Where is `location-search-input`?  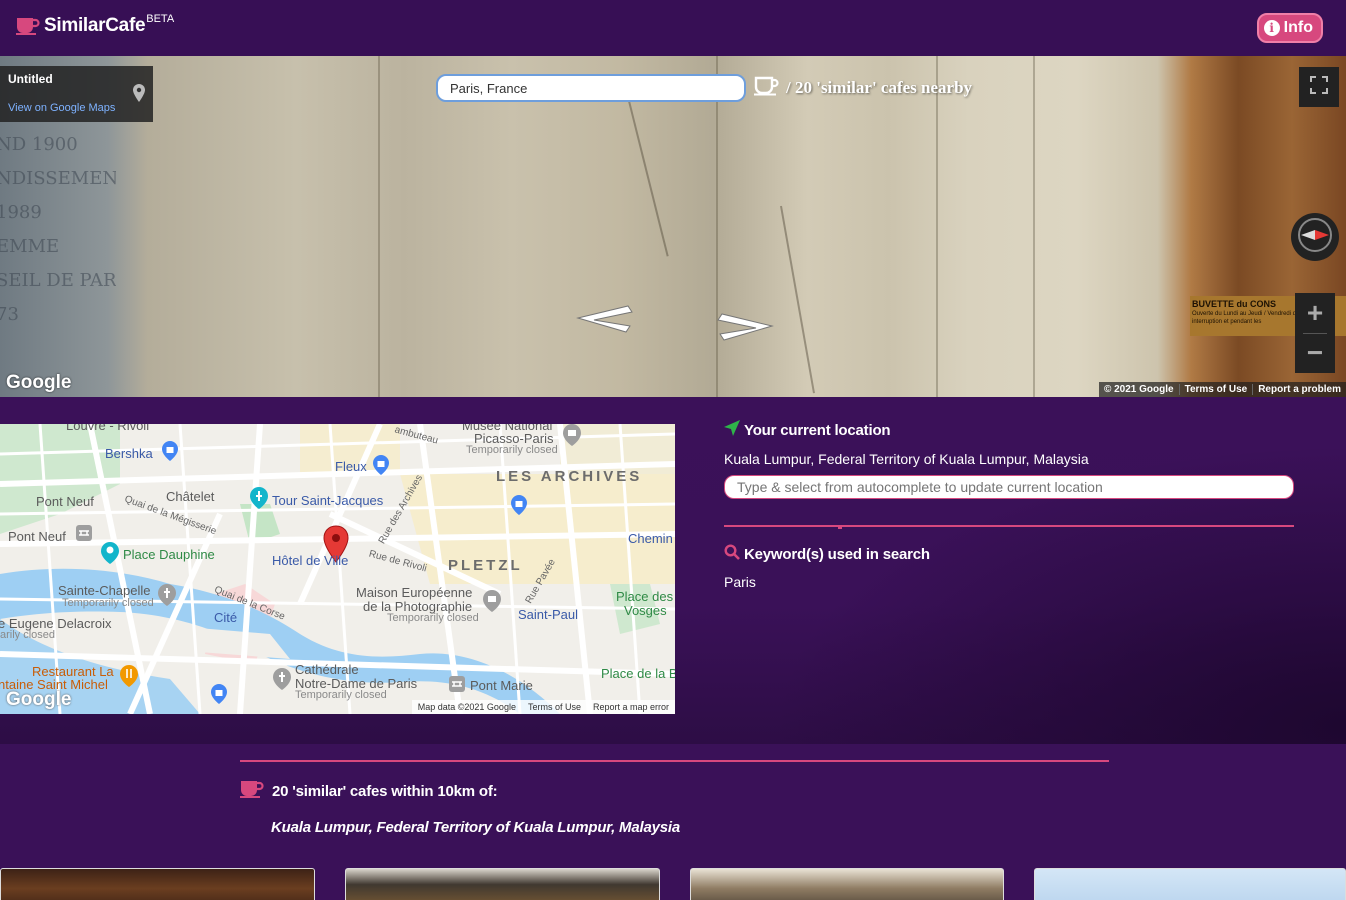
location-search-input is located at coordinates (591, 88).